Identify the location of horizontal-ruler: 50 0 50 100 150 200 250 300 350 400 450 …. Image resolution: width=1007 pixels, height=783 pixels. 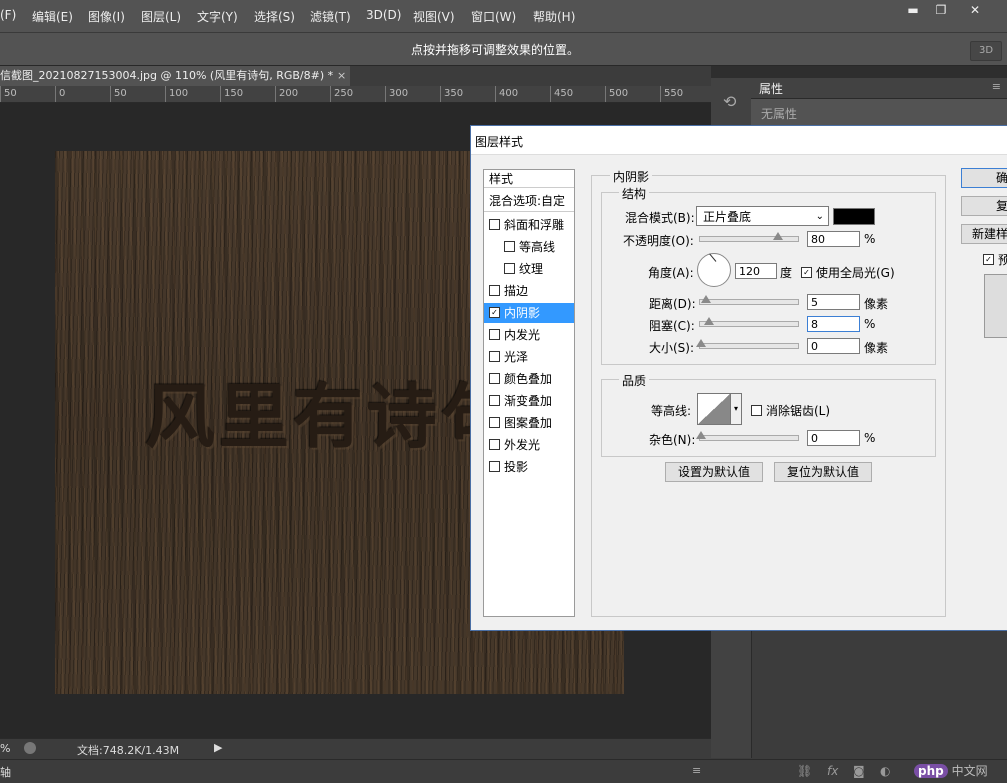
(355, 94).